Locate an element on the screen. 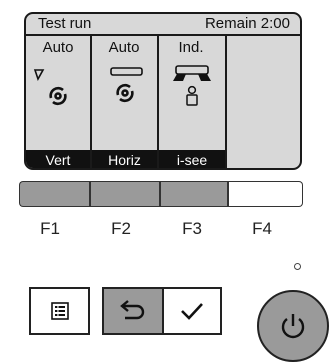 This screenshot has height=362, width=336. menu-button is located at coordinates (59, 311).